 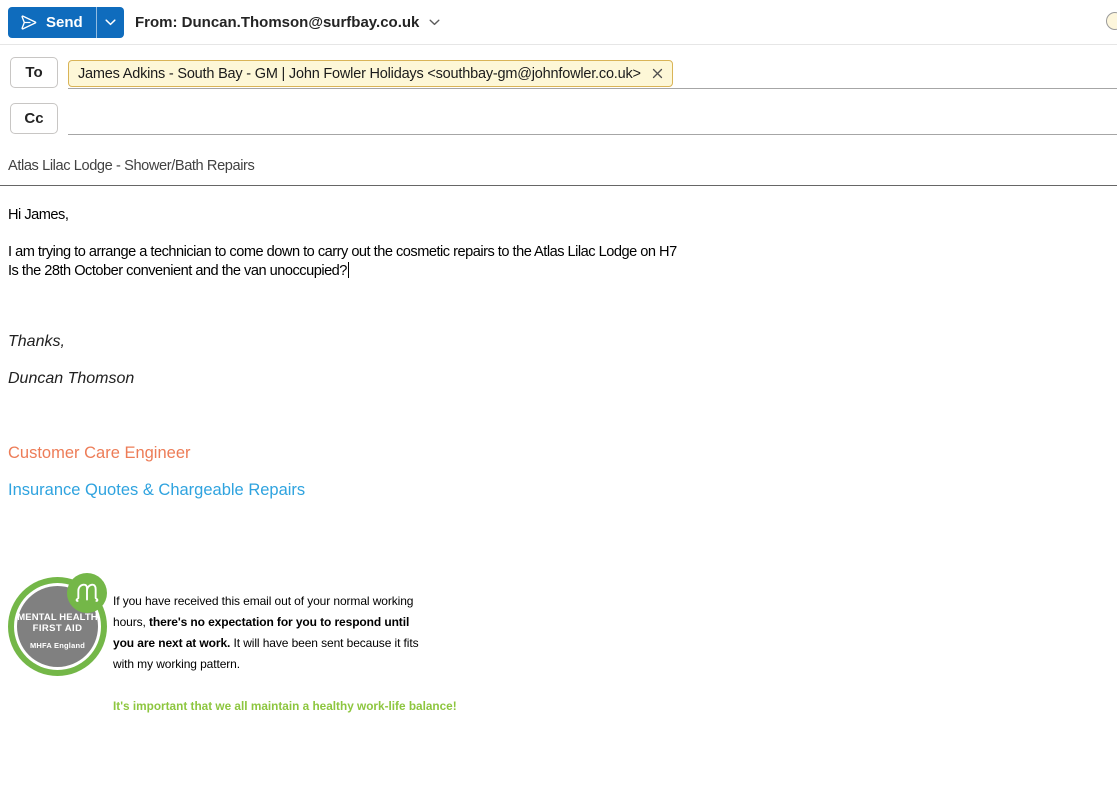 I want to click on mhfa-subtitle: MHFA England, so click(x=57, y=645).